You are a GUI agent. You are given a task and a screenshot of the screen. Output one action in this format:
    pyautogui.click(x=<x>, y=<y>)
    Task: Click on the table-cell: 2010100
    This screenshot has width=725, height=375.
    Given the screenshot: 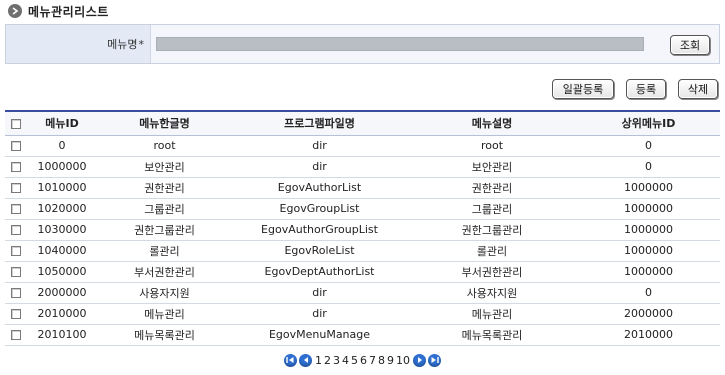 What is the action you would take?
    pyautogui.click(x=62, y=335)
    